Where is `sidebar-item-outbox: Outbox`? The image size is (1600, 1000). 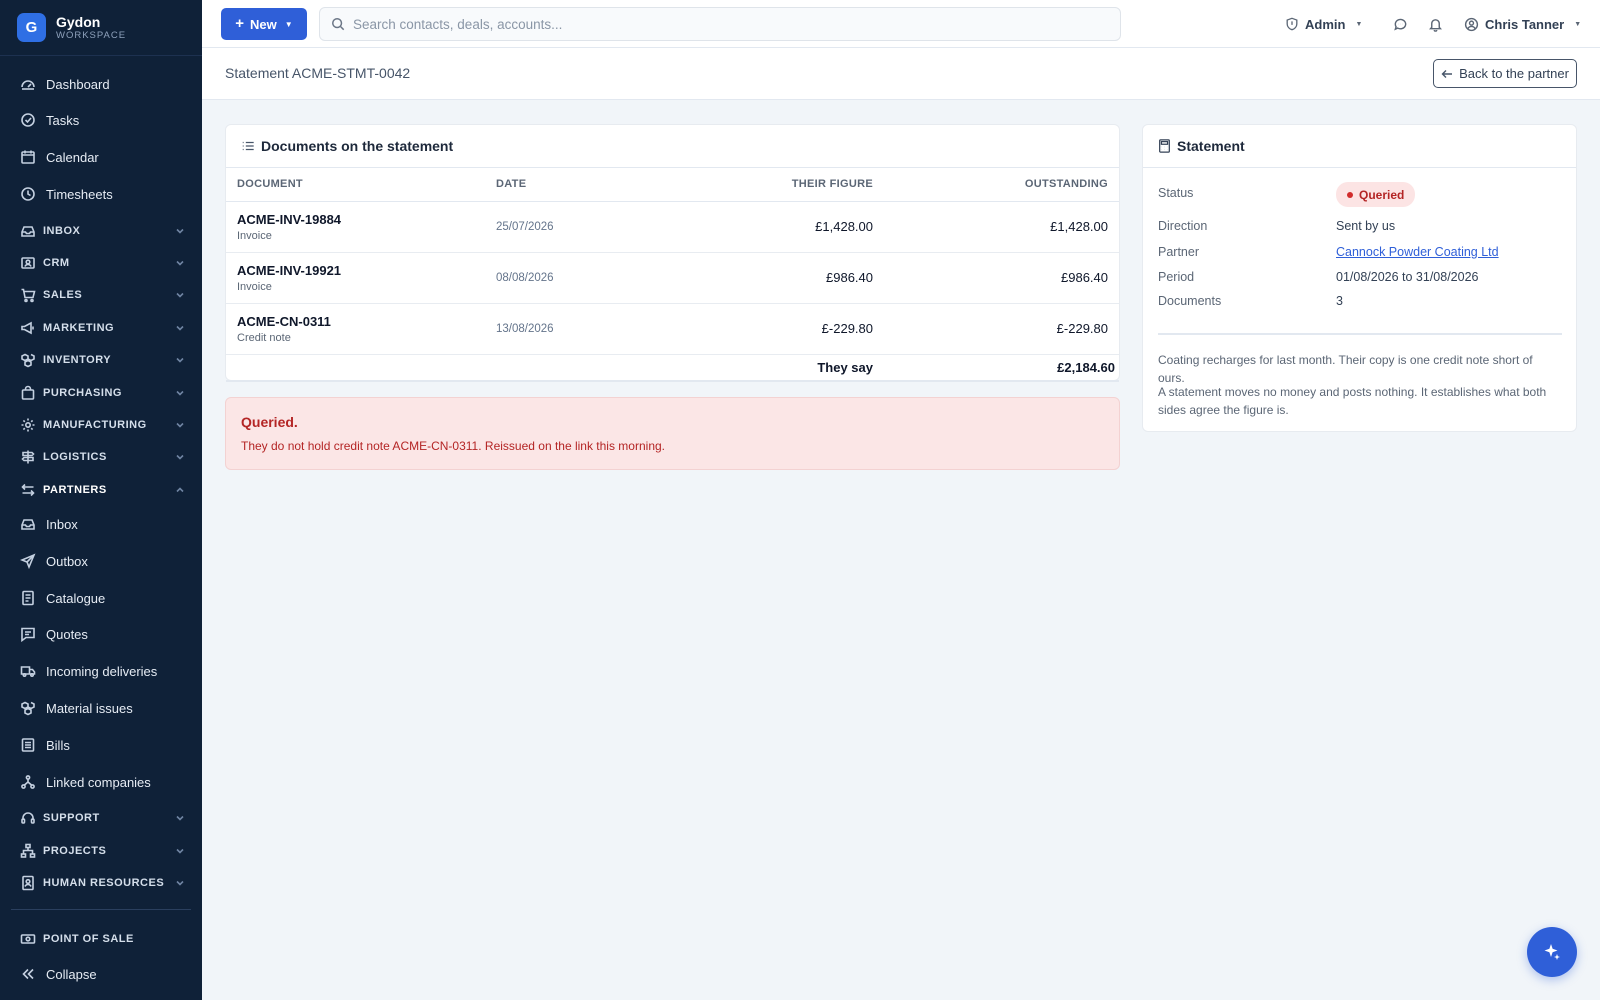 sidebar-item-outbox: Outbox is located at coordinates (101, 561).